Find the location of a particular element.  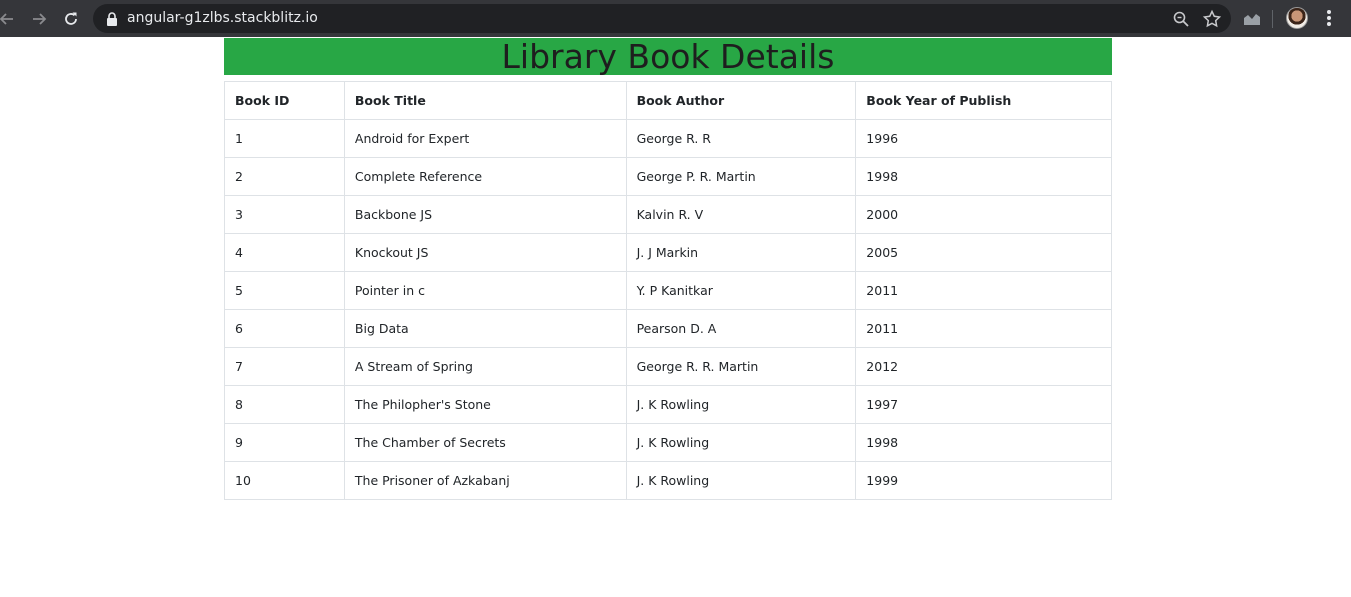

cell-book-title: The Prisoner of Azkabanj is located at coordinates (485, 480).